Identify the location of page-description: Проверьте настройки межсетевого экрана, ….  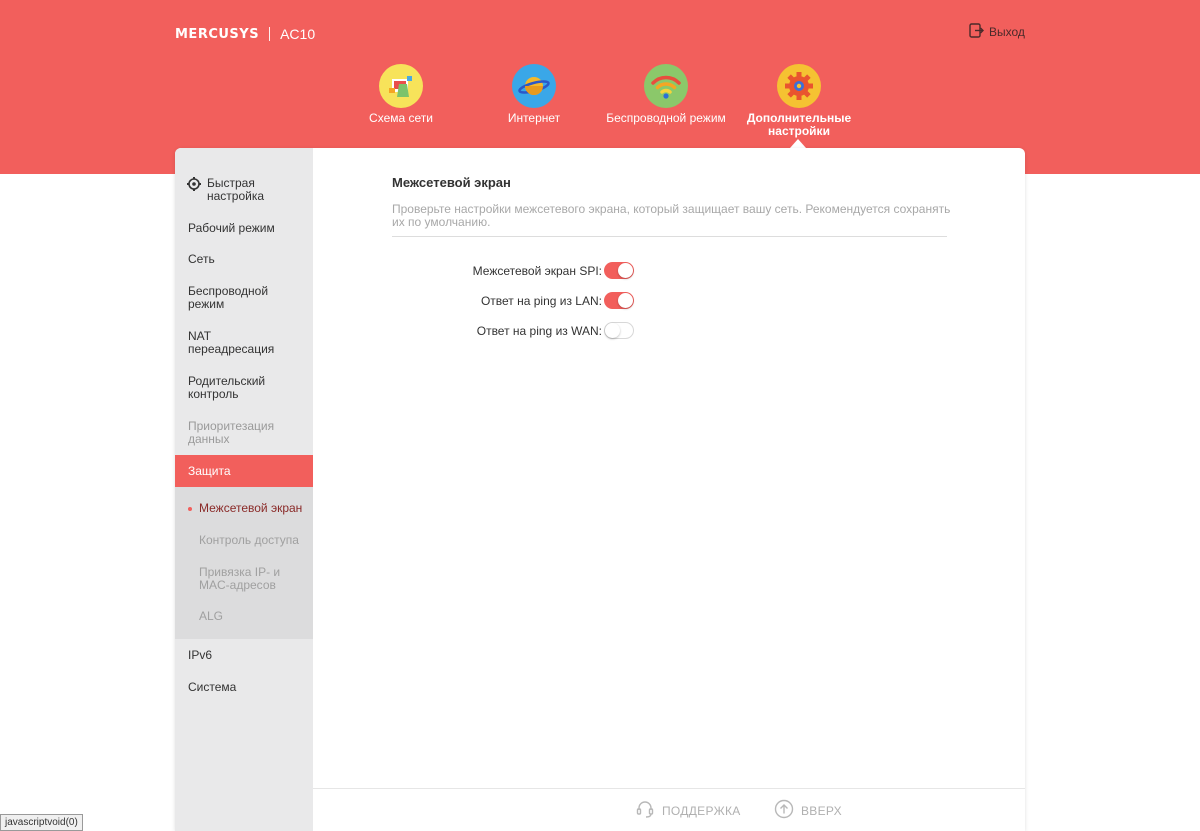
(671, 215).